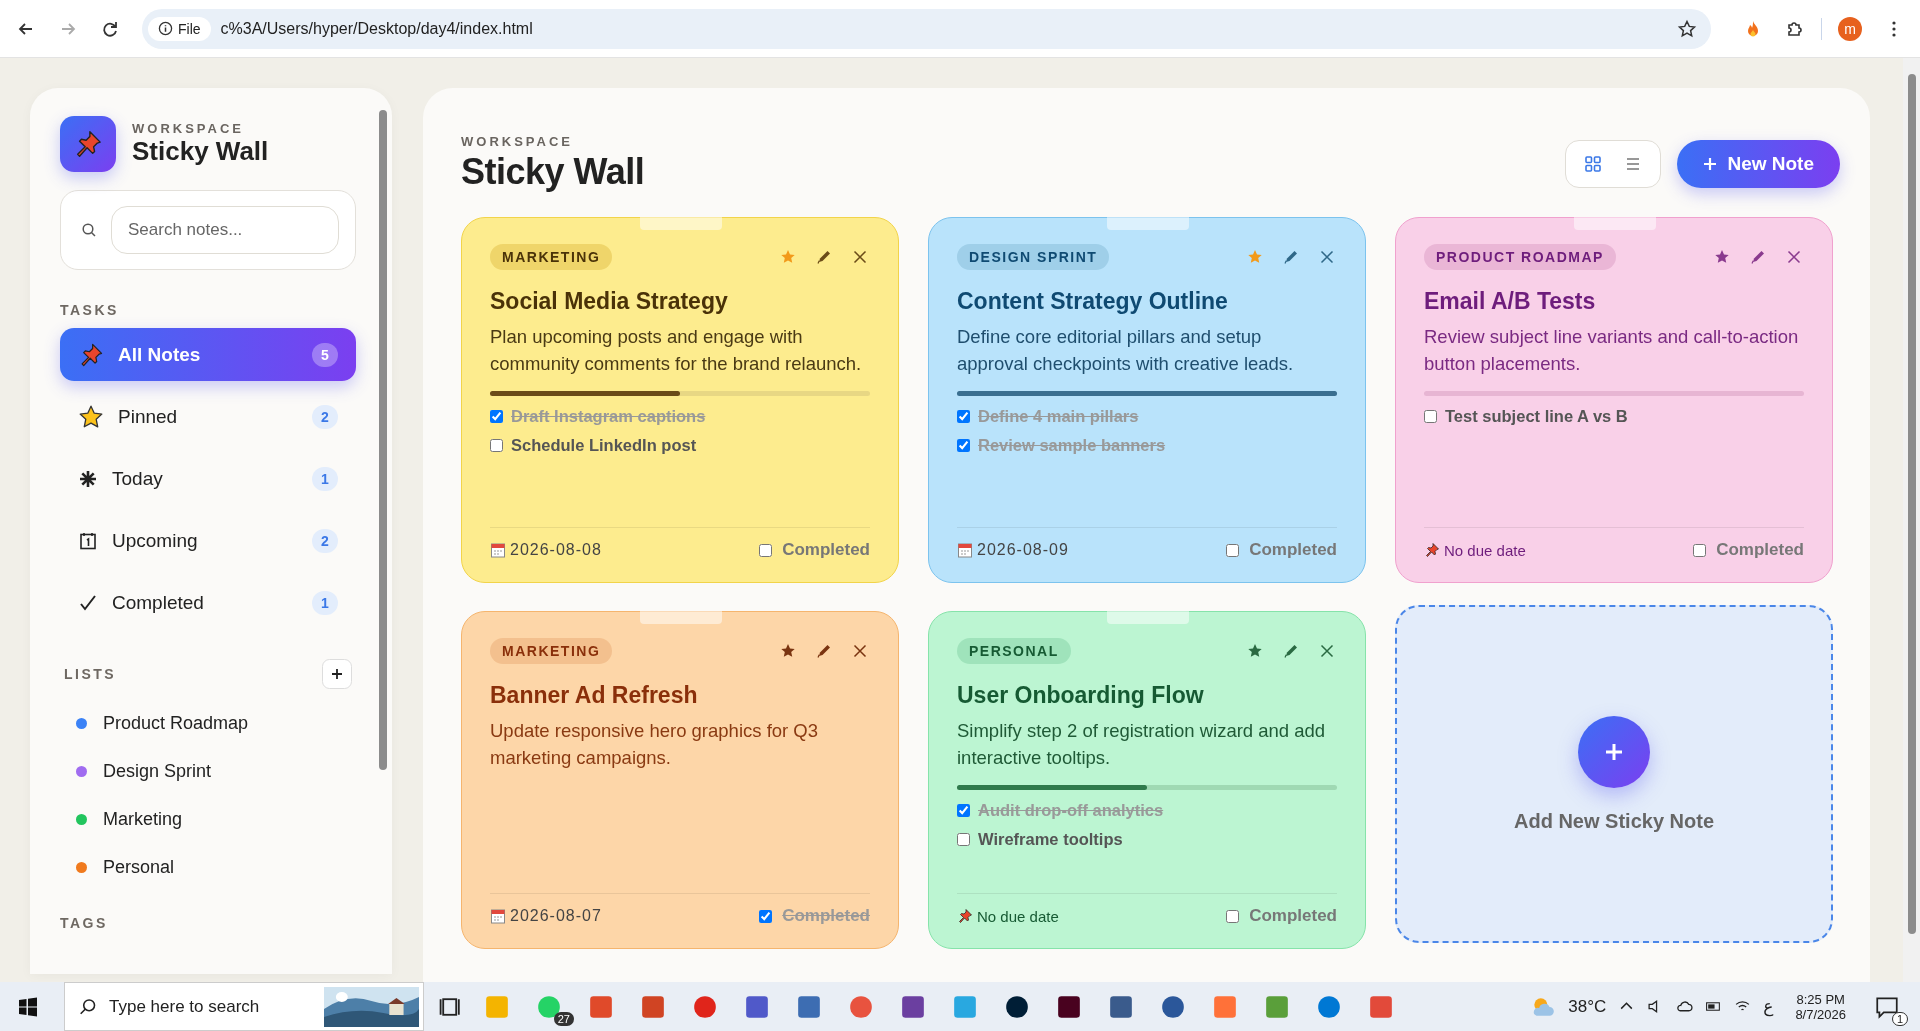 The width and height of the screenshot is (1920, 1031). What do you see at coordinates (926, 28) in the screenshot?
I see `address-bar: File c%3A/Users/hyper/Desktop/day4/index.html` at bounding box center [926, 28].